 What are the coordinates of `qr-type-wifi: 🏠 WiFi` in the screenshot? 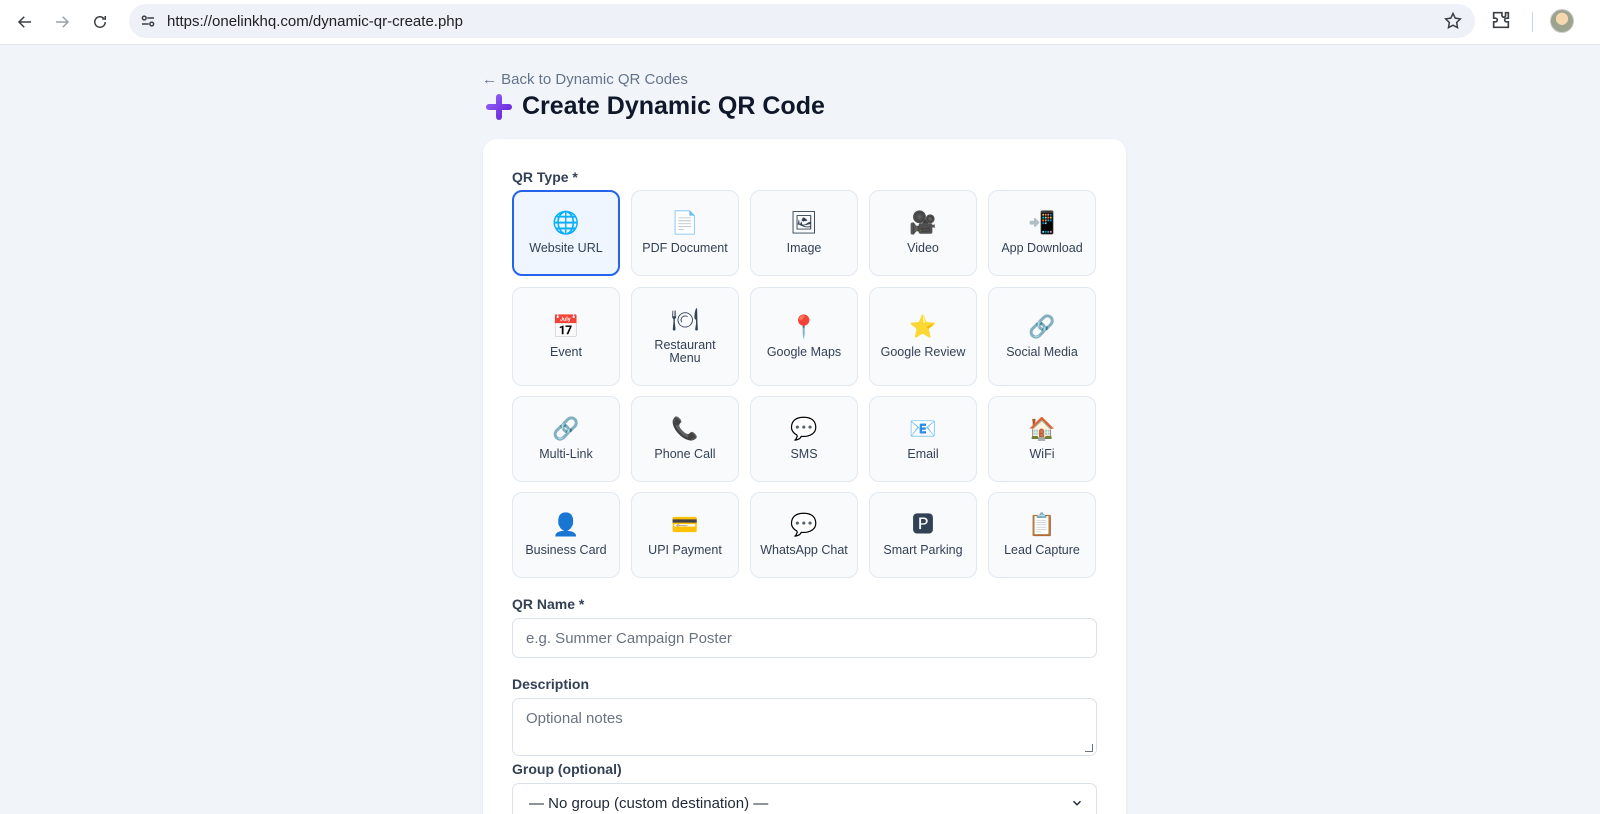 It's located at (1042, 439).